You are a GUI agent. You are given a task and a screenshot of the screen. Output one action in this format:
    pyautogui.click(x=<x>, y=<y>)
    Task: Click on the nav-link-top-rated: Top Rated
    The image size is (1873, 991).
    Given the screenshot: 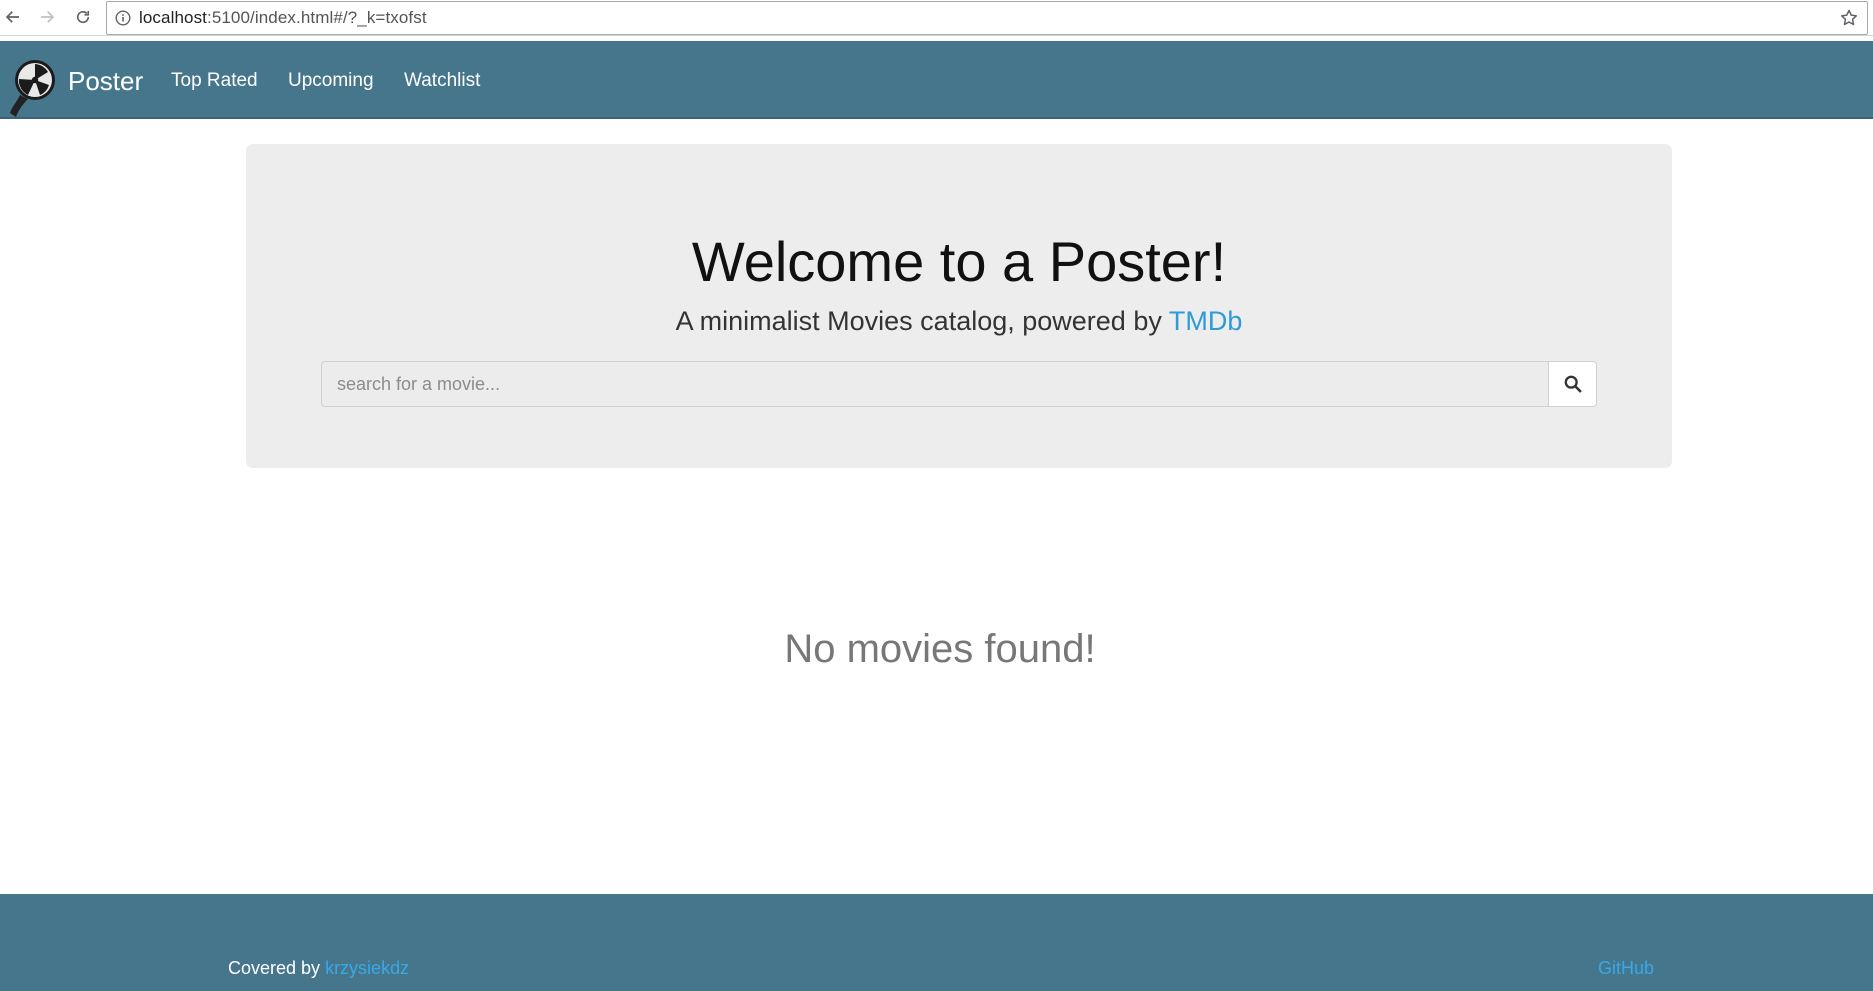 What is the action you would take?
    pyautogui.click(x=214, y=81)
    